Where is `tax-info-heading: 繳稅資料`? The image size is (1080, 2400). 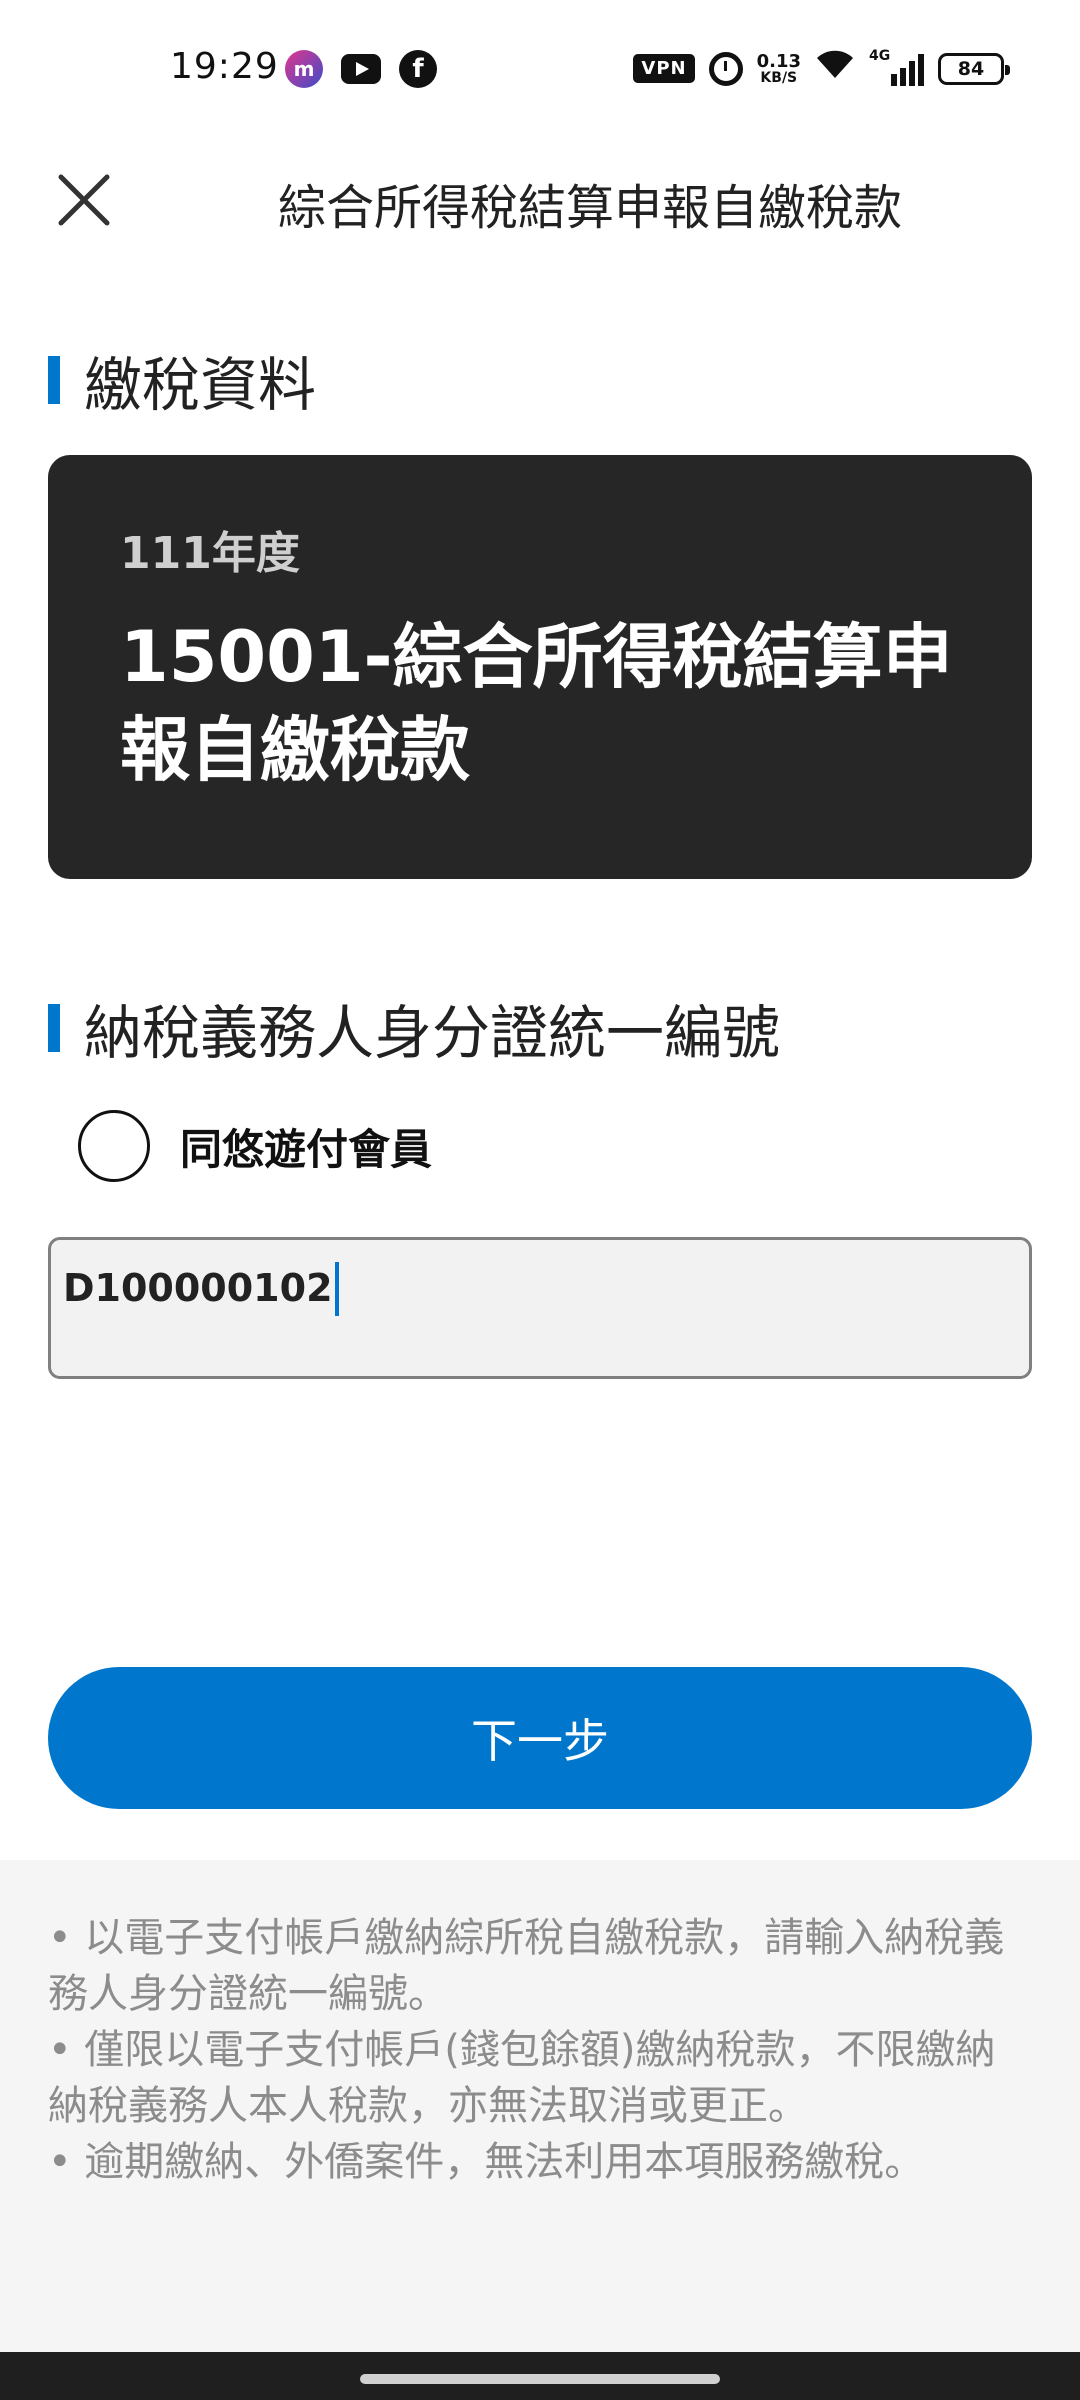
tax-info-heading: 繳稅資料 is located at coordinates (182, 380).